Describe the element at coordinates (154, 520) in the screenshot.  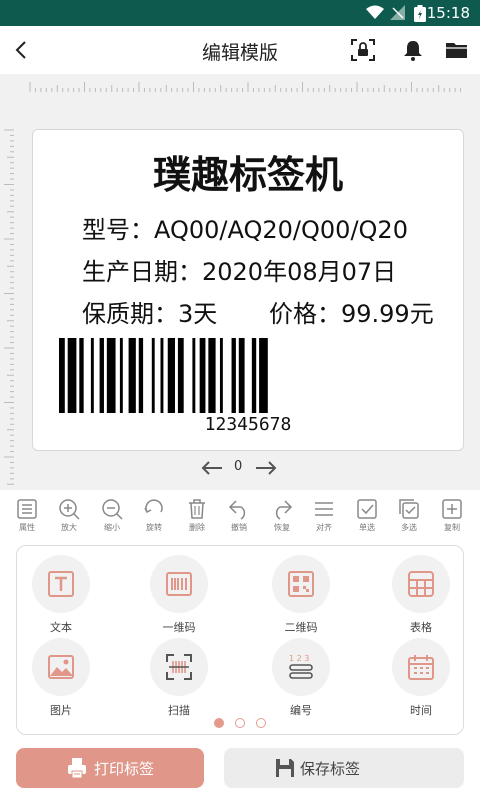
I see `tool-rotate: 旋转` at that location.